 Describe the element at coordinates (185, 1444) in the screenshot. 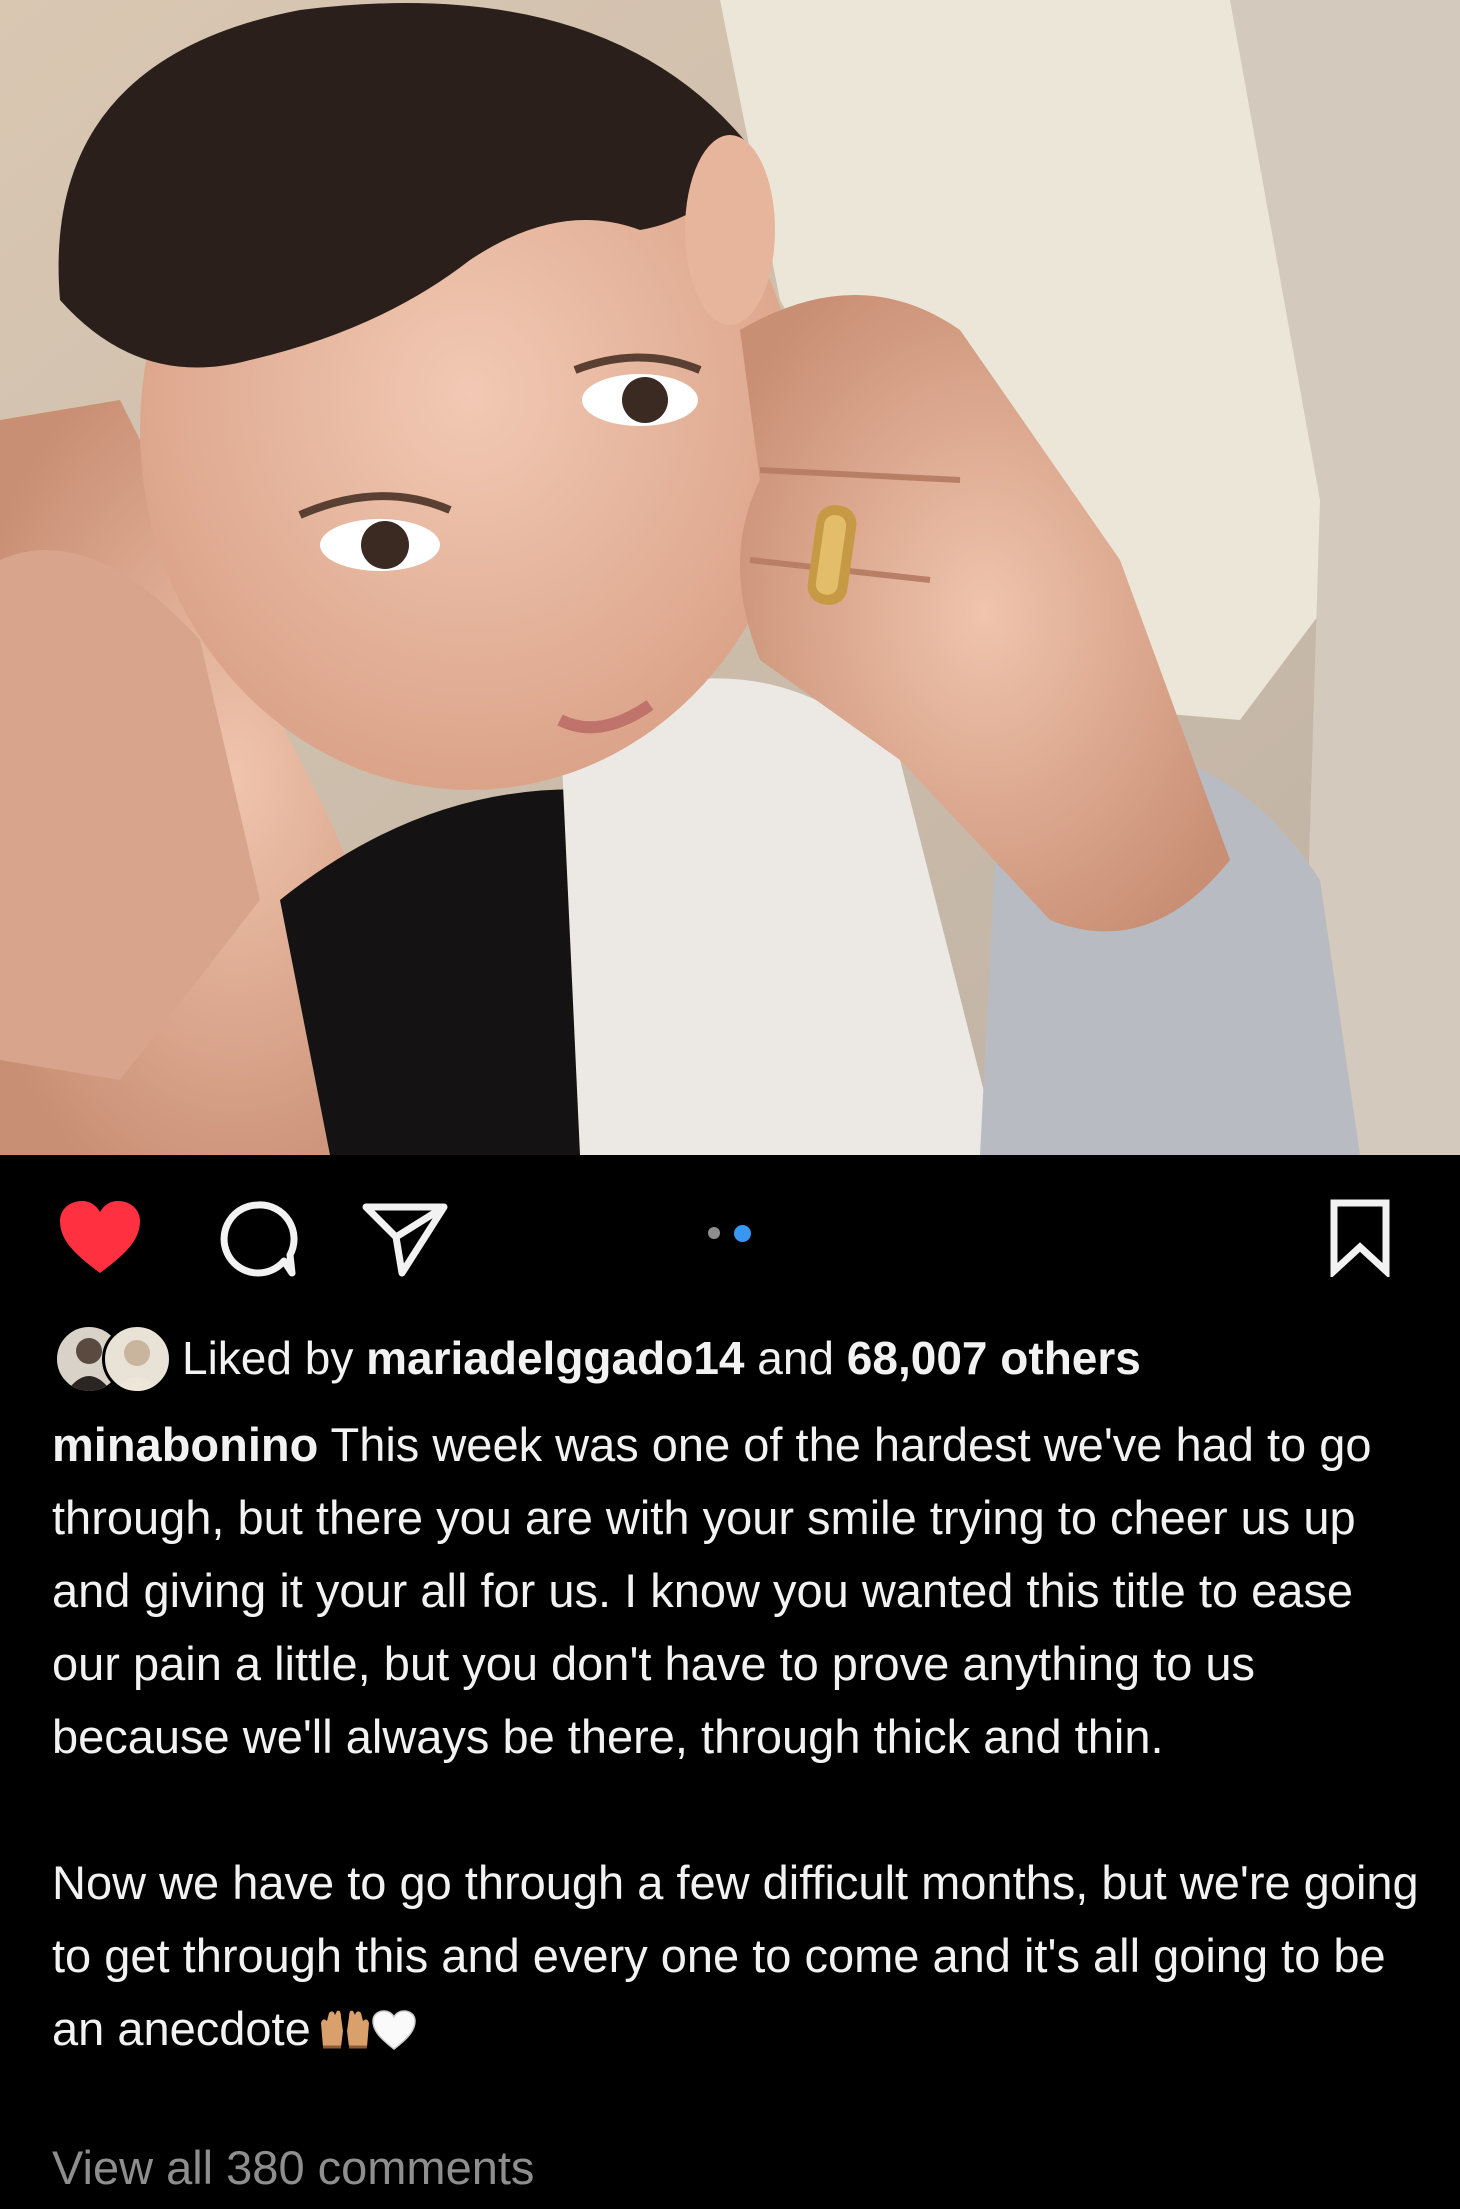

I see `caption-username: minabonino` at that location.